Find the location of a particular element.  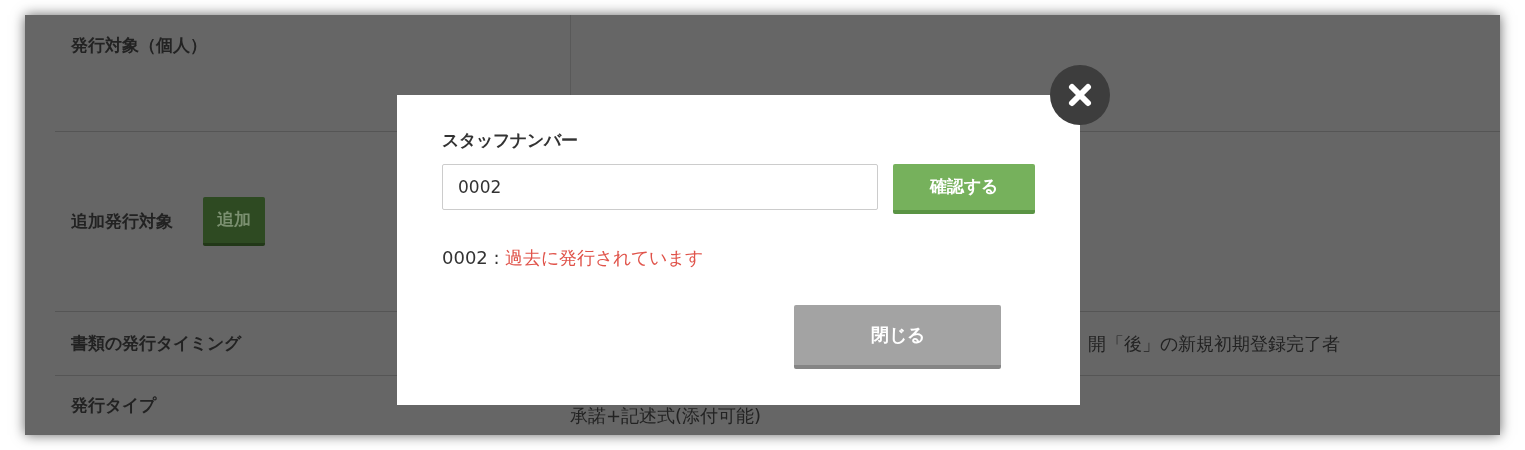

add-button: 追加 is located at coordinates (234, 221).